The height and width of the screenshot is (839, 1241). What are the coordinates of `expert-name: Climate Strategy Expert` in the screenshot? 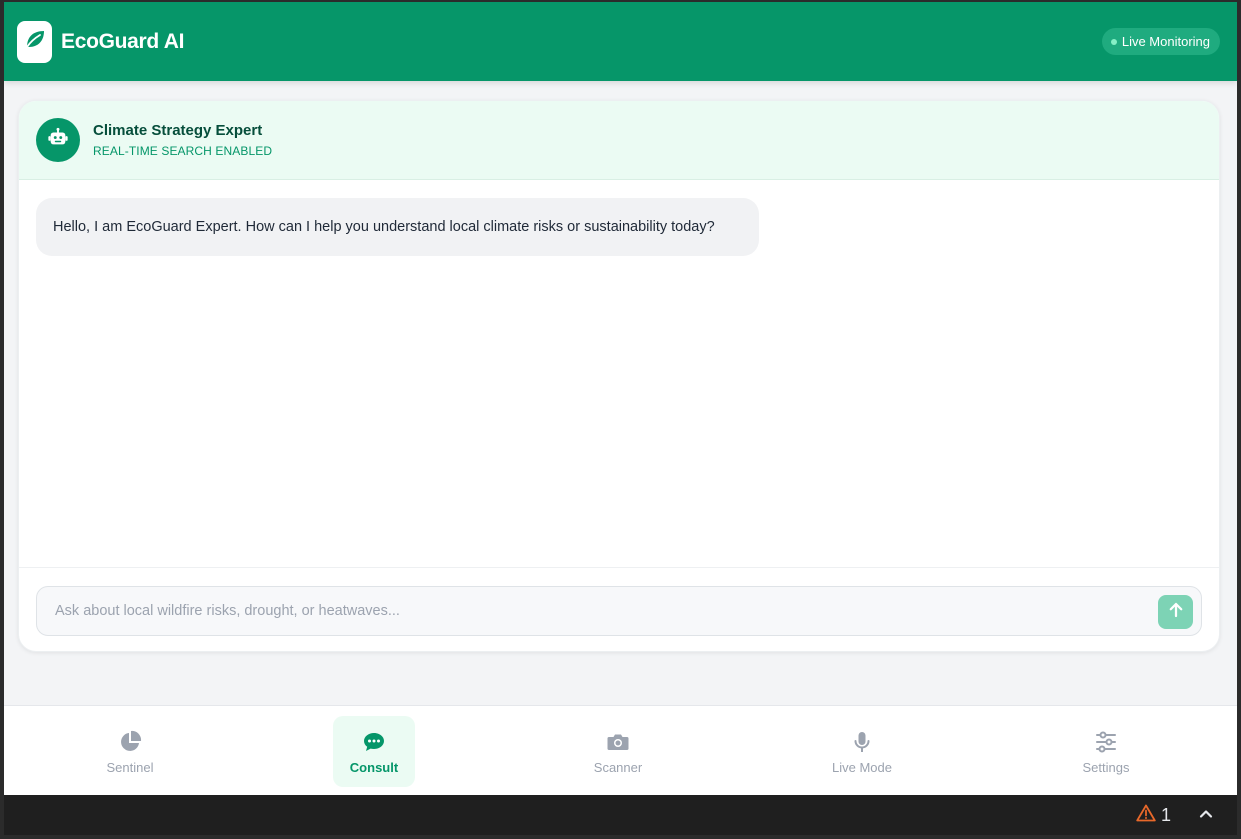 It's located at (178, 130).